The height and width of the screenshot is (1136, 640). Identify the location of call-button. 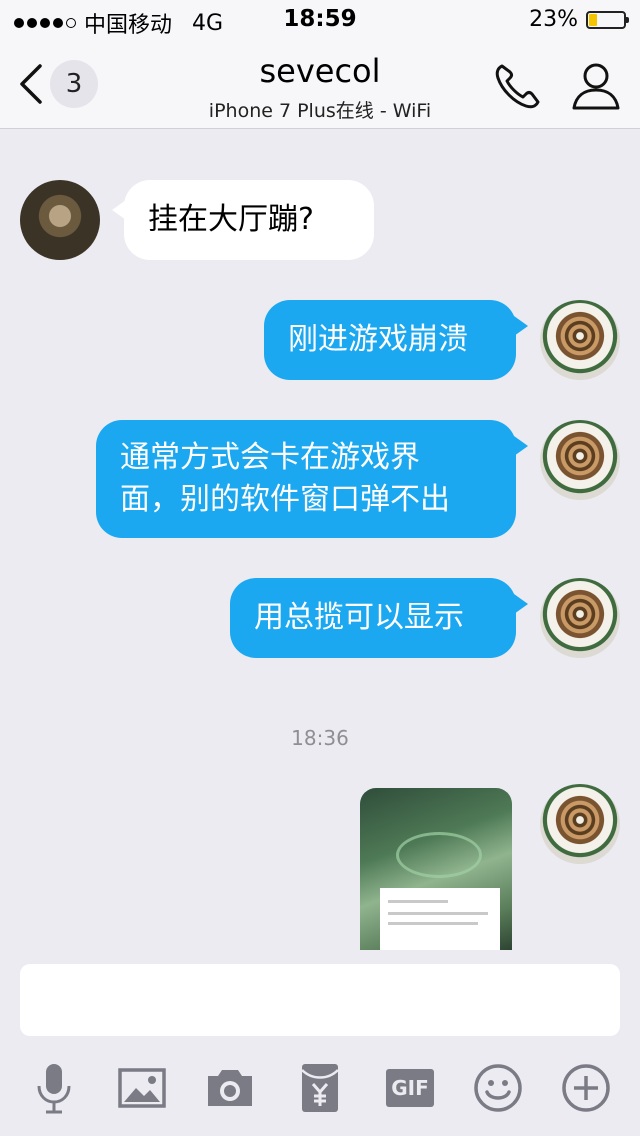
(518, 86).